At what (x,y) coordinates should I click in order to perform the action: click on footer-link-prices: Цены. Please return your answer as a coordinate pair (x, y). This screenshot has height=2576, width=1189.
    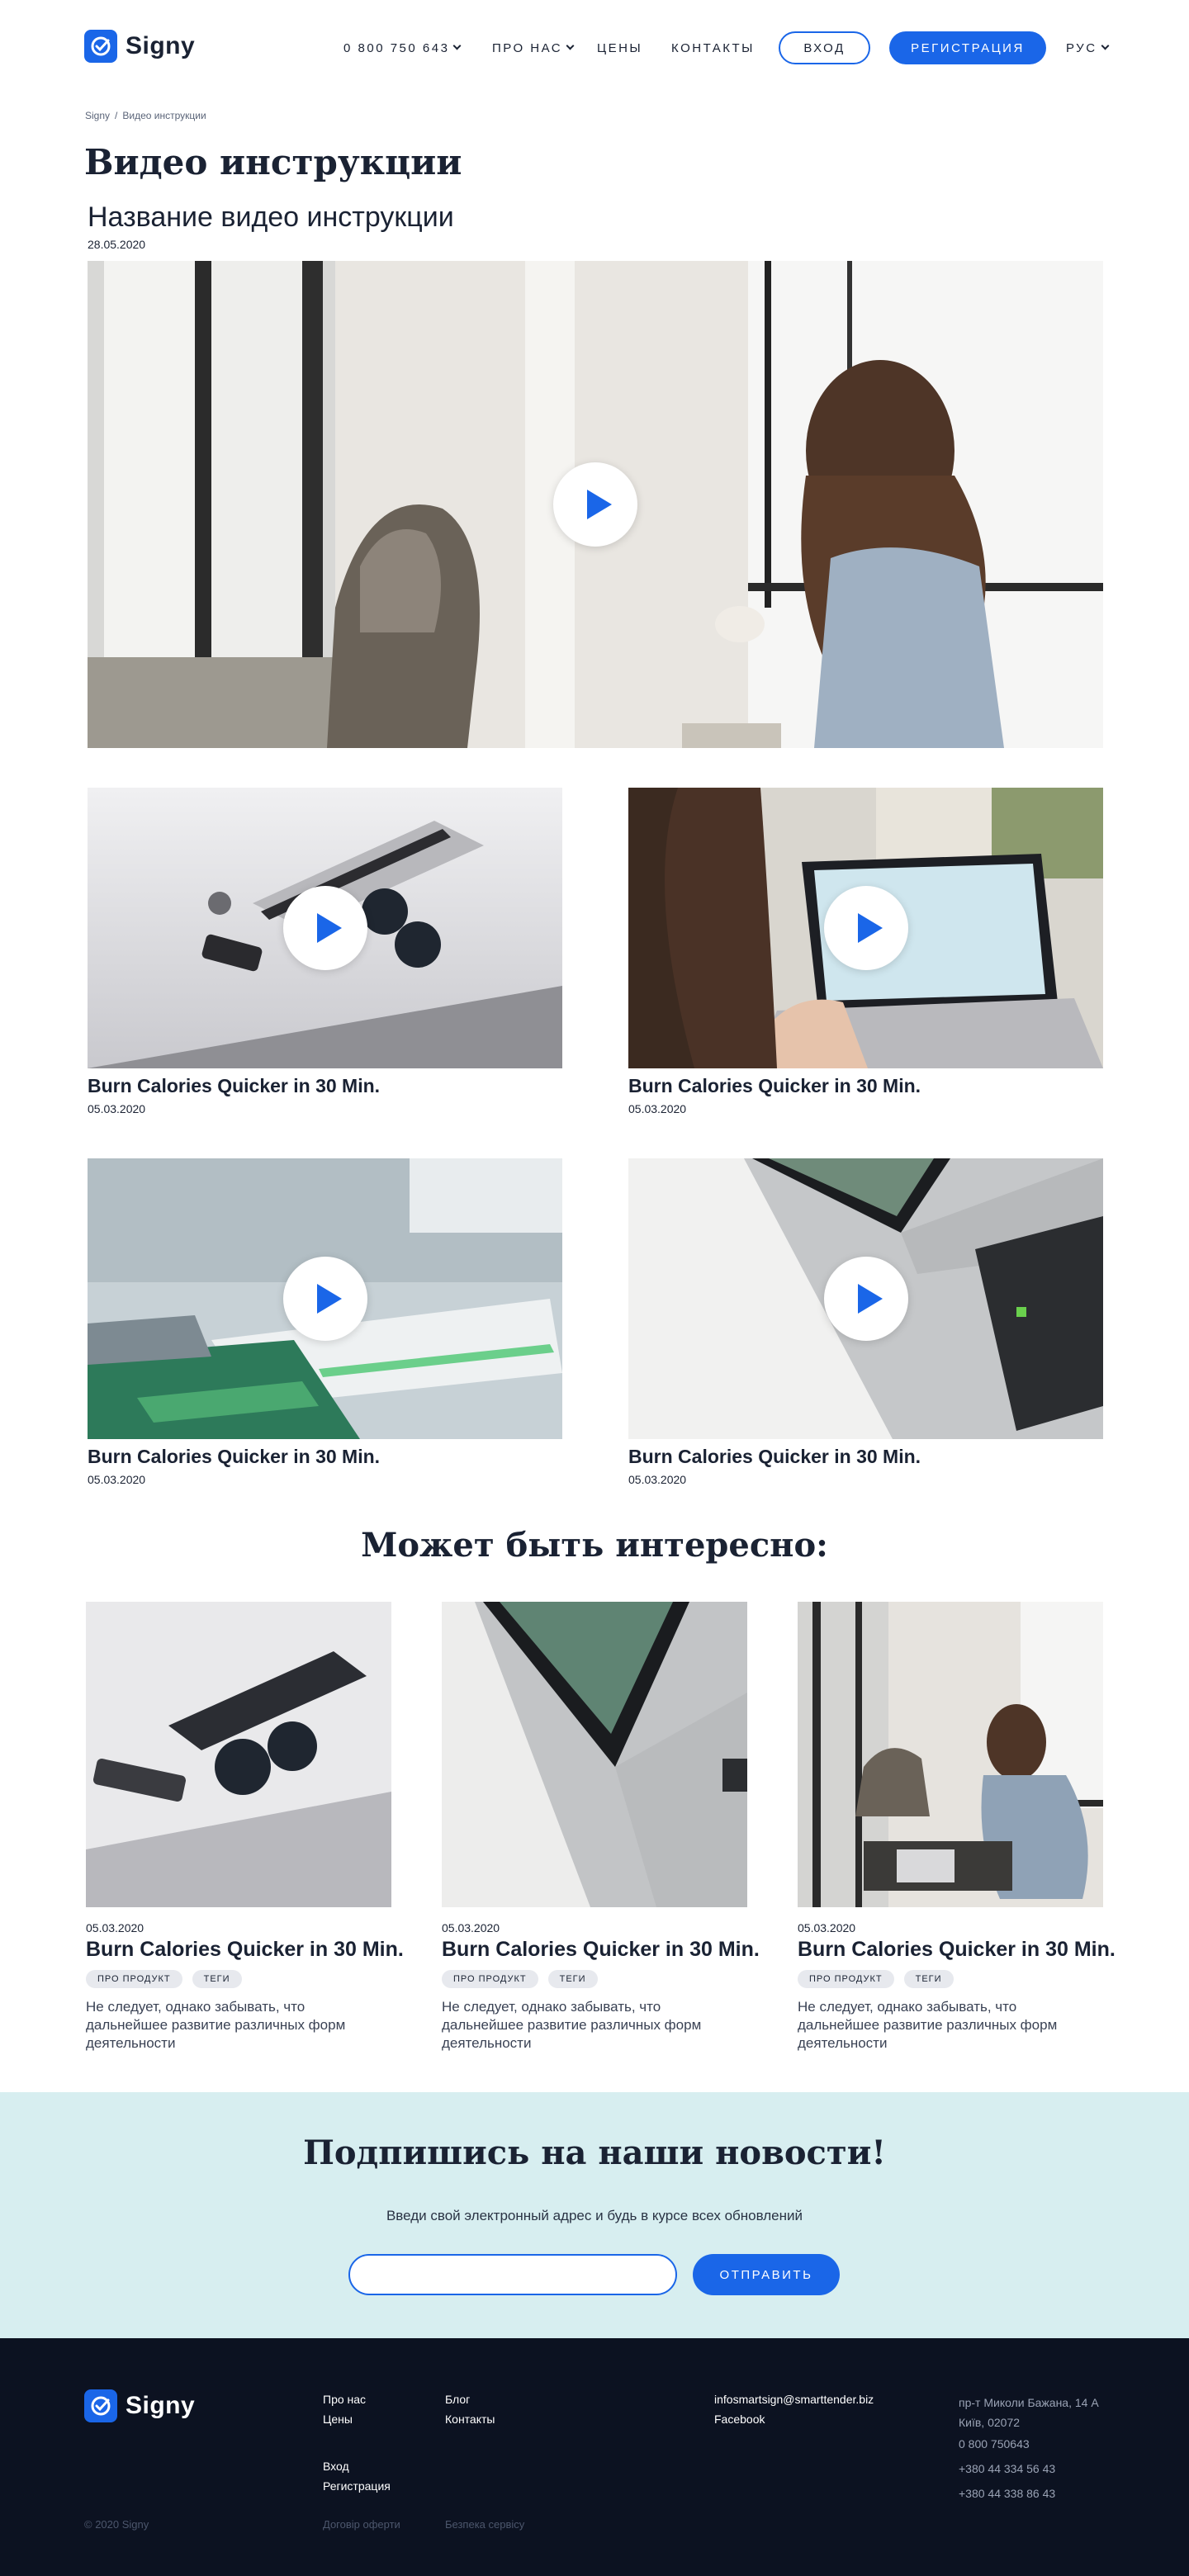
    Looking at the image, I should click on (338, 2419).